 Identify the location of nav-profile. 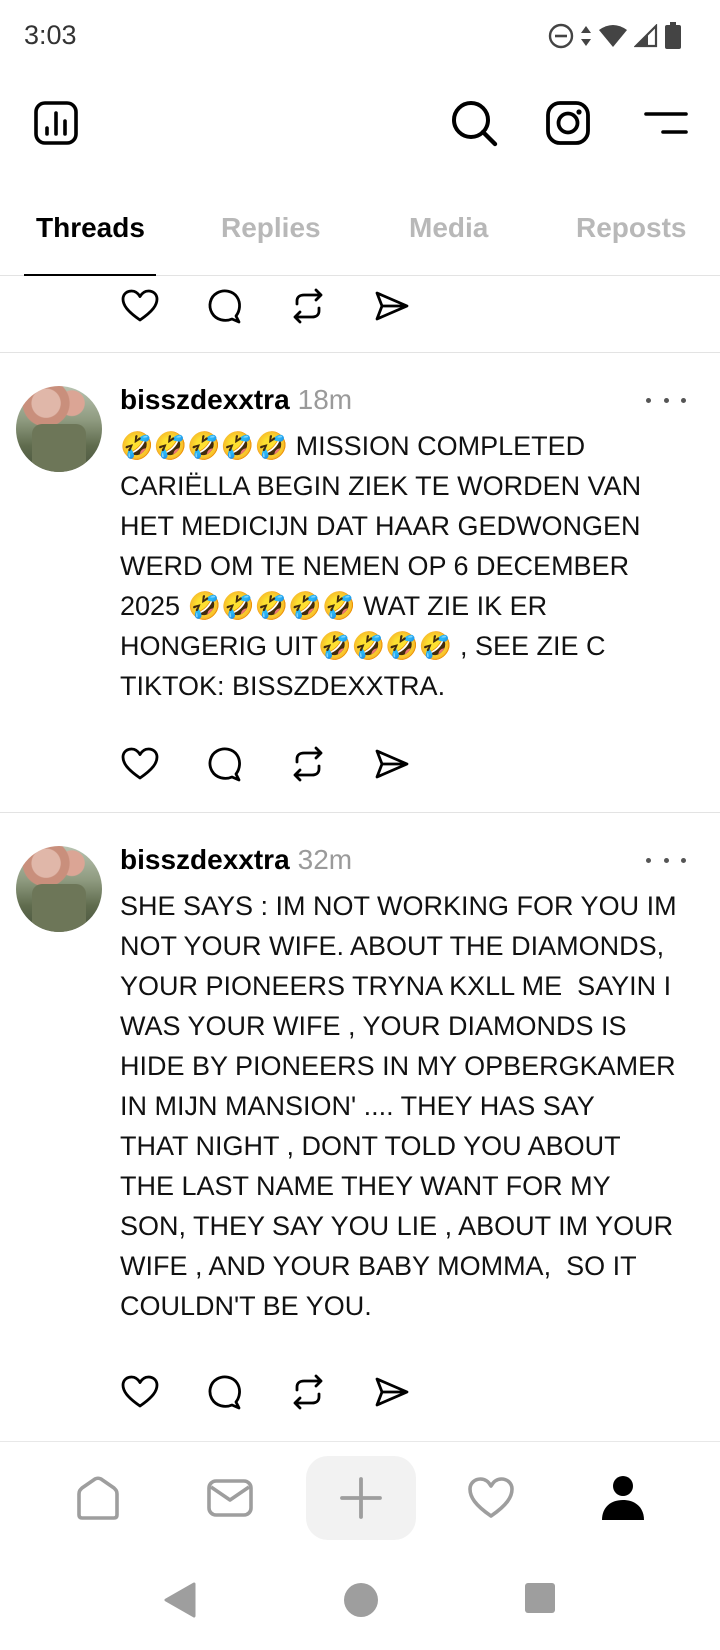
(623, 1498).